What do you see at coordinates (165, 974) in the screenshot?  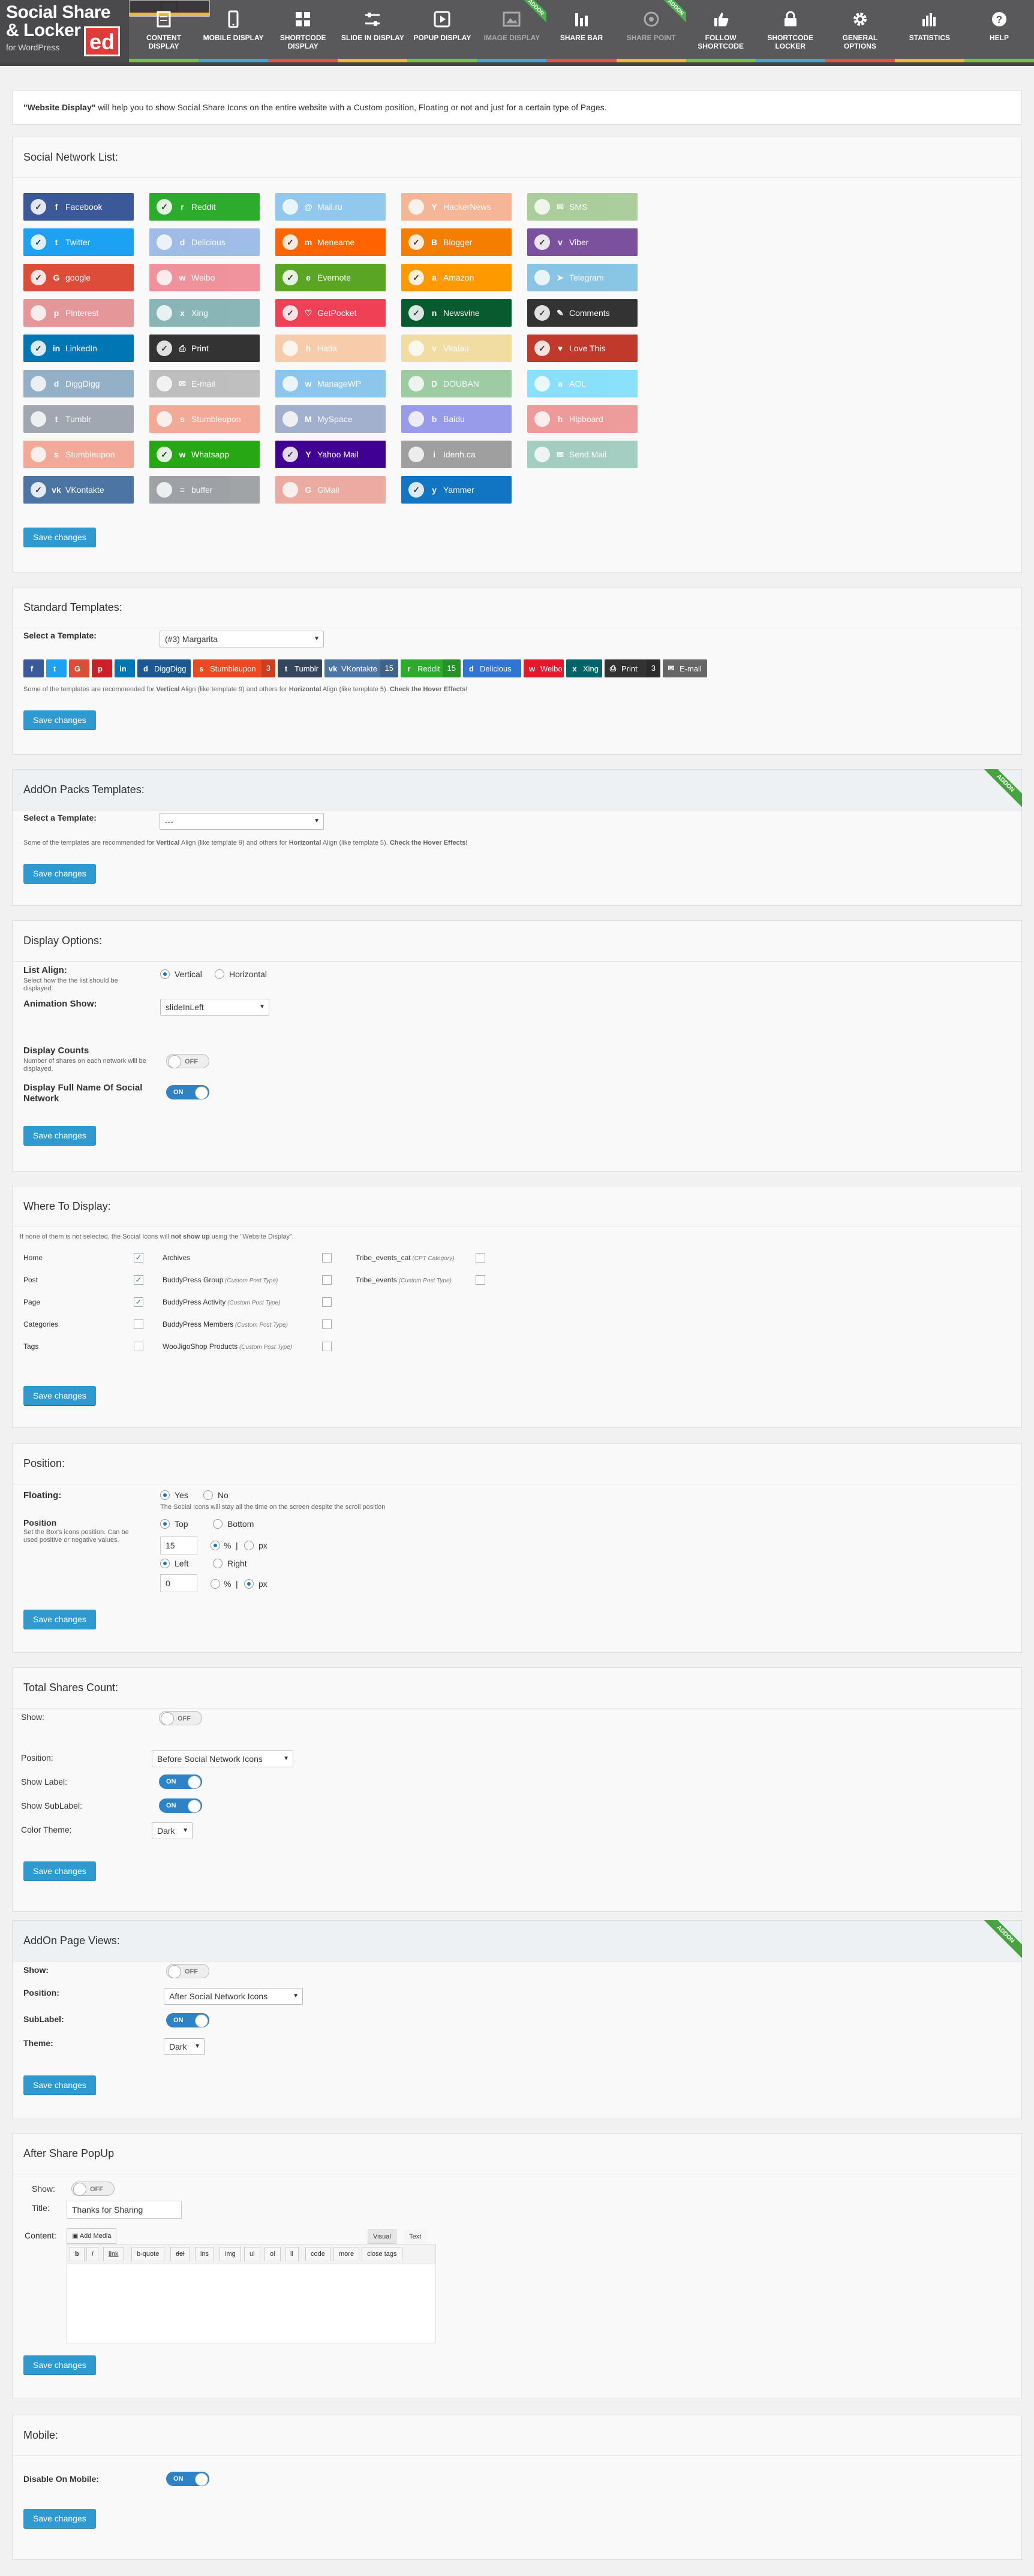 I see `vertical-radio` at bounding box center [165, 974].